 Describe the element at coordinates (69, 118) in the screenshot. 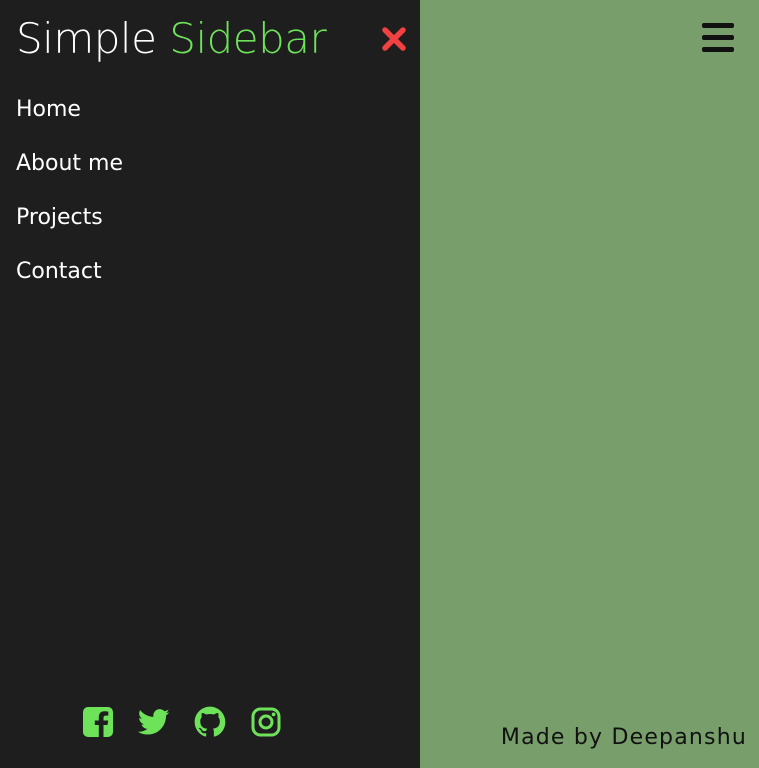

I see `sidebar-item-home: Home` at that location.